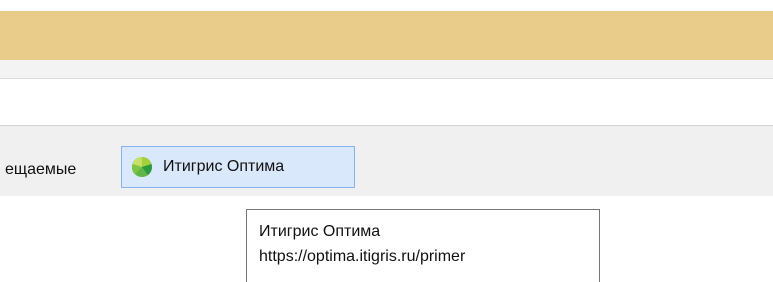 The image size is (773, 282). I want to click on tooltip-url: https://optima.itigris.ru/primer, so click(362, 256).